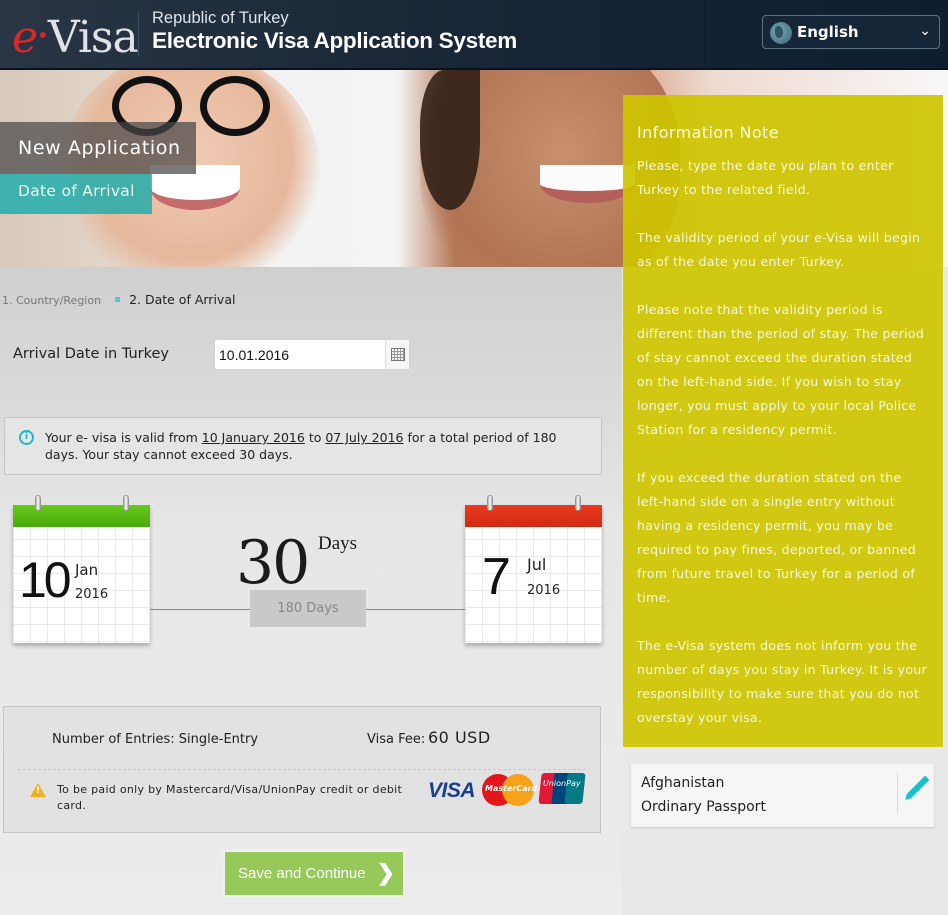  Describe the element at coordinates (705, 35) in the screenshot. I see `header-divider` at that location.